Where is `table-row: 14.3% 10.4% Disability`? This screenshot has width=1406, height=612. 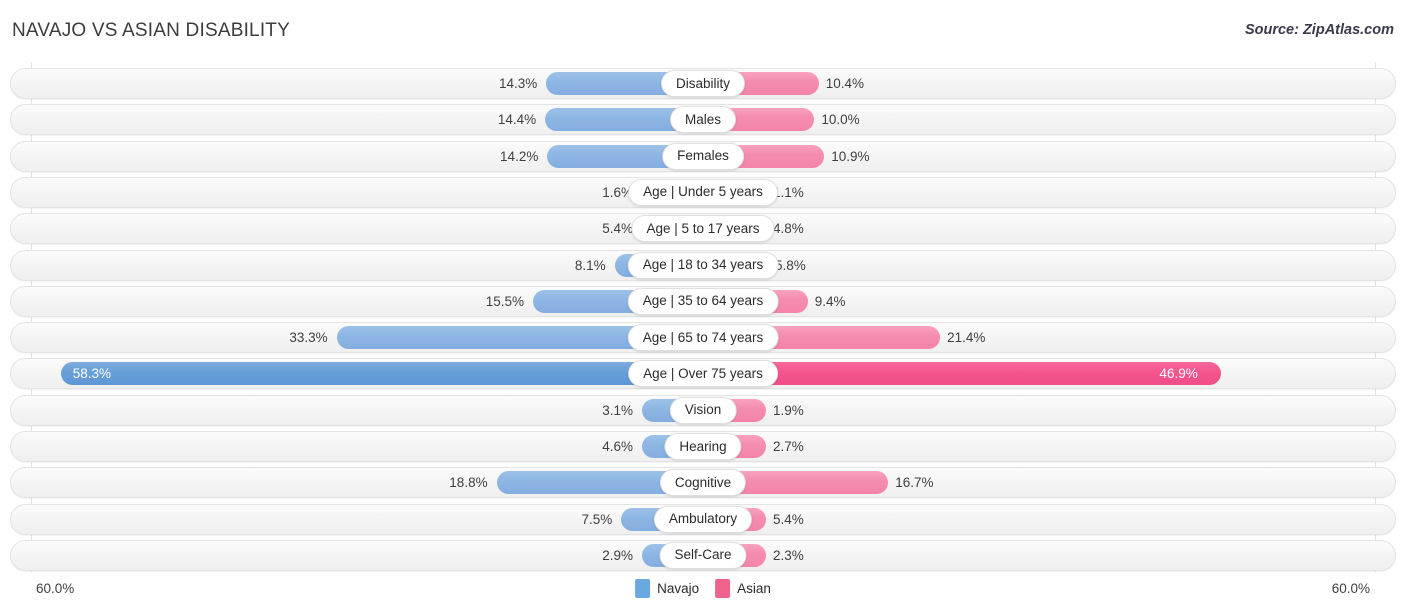
table-row: 14.3% 10.4% Disability is located at coordinates (703, 83).